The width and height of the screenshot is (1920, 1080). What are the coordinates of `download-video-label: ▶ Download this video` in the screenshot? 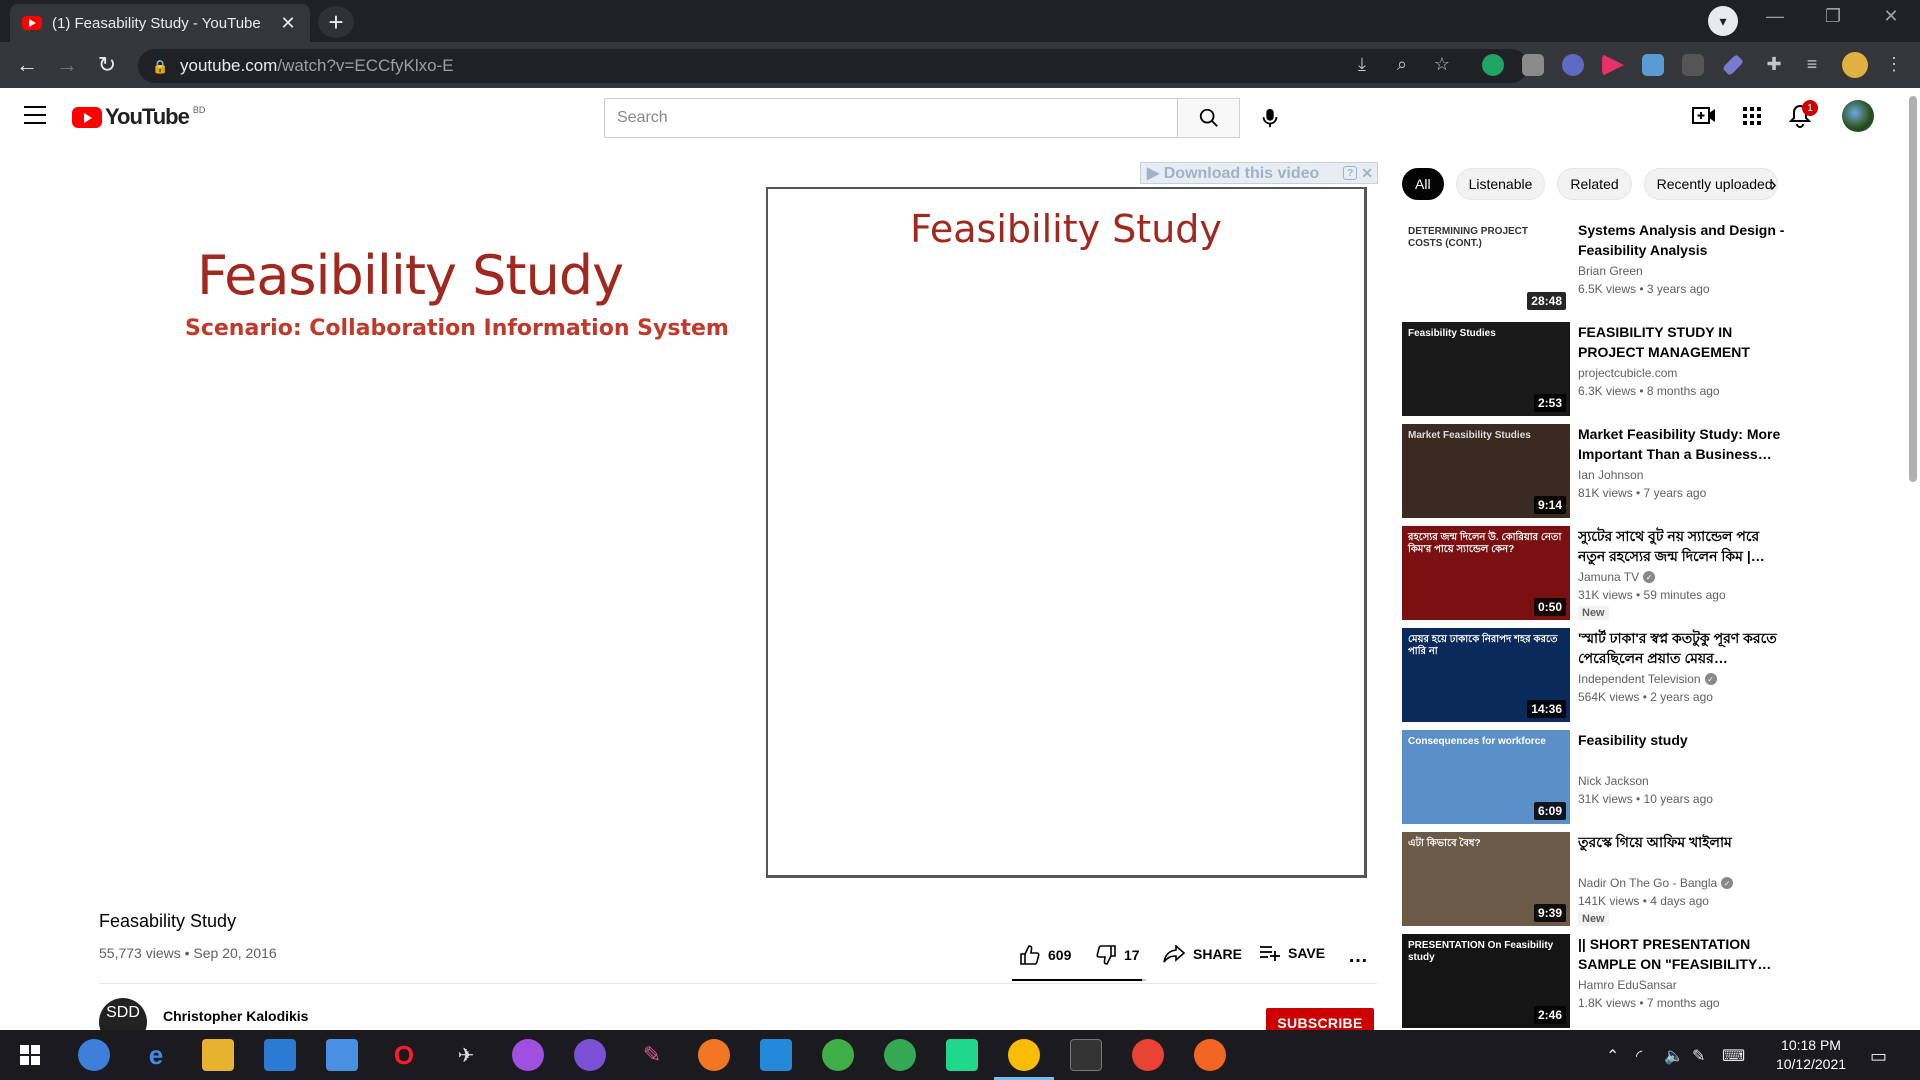 It's located at (1233, 173).